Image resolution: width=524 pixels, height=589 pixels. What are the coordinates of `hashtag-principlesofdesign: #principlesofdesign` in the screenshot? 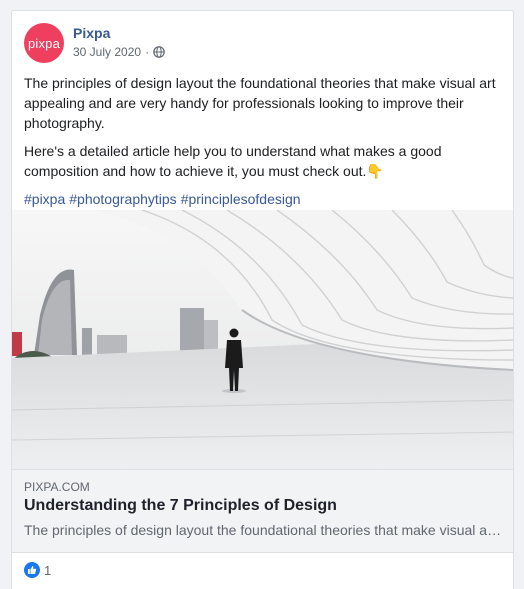 It's located at (241, 199).